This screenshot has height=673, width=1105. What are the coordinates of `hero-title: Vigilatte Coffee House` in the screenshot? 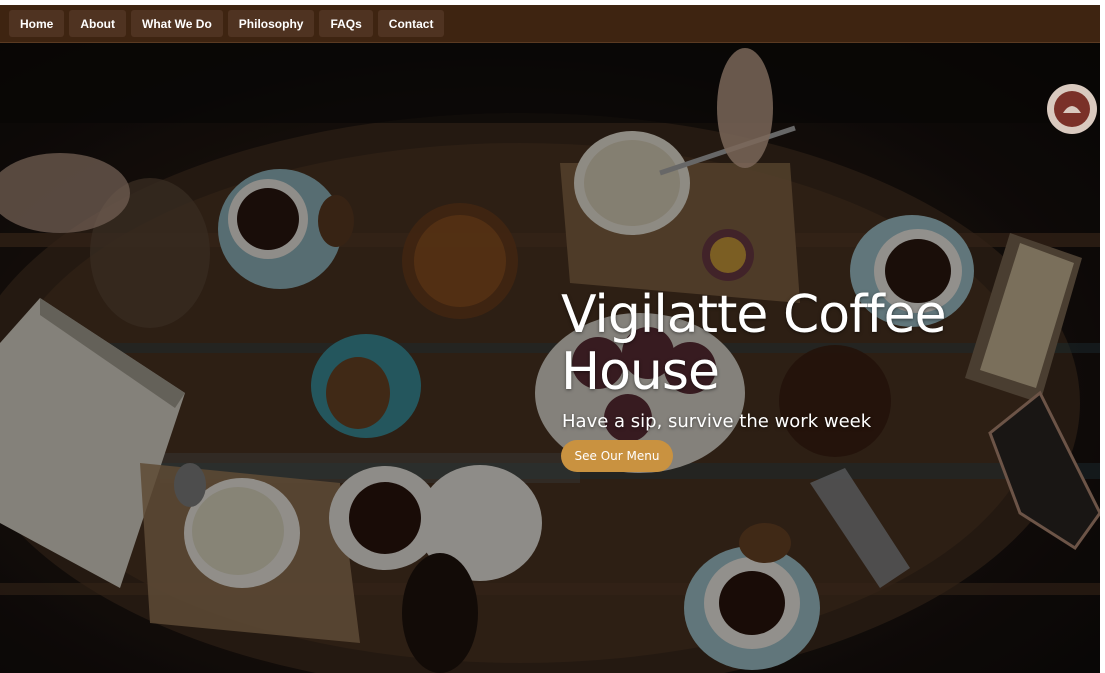 It's located at (754, 343).